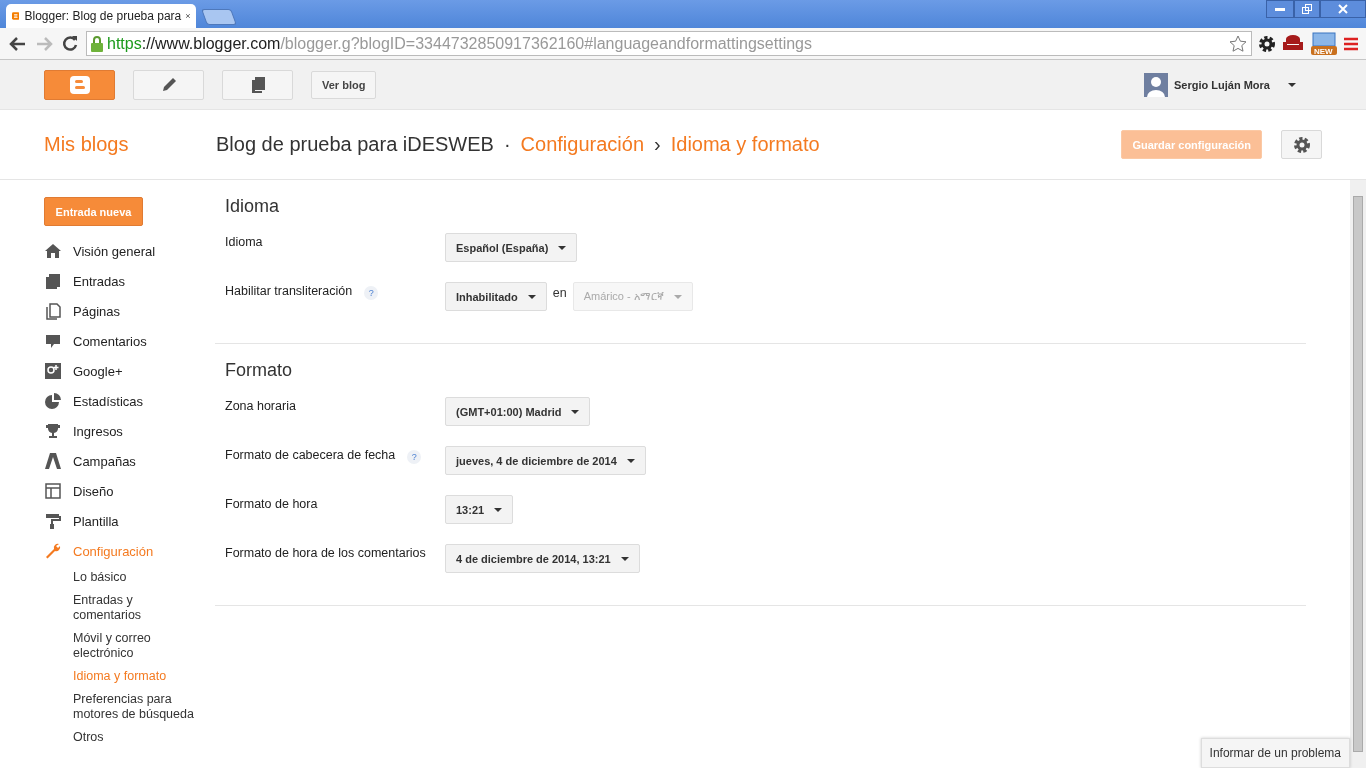 The height and width of the screenshot is (768, 1366). I want to click on browser-tab: Blogger: Blog de prueba para, so click(101, 16).